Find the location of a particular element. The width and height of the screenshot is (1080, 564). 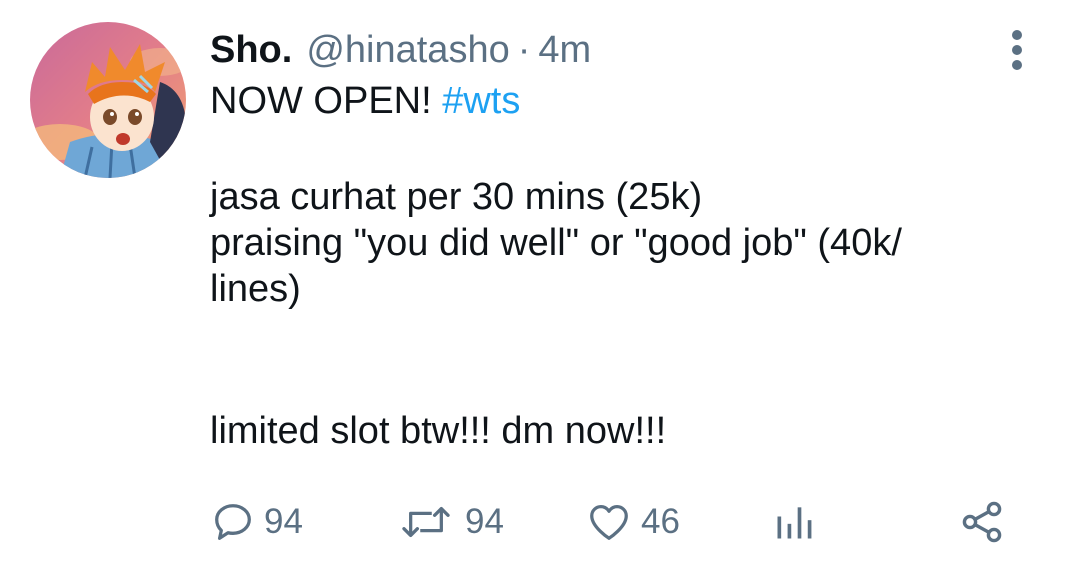

tweet-line-2: jasa curhat per 30 mins (25k) is located at coordinates (456, 197).